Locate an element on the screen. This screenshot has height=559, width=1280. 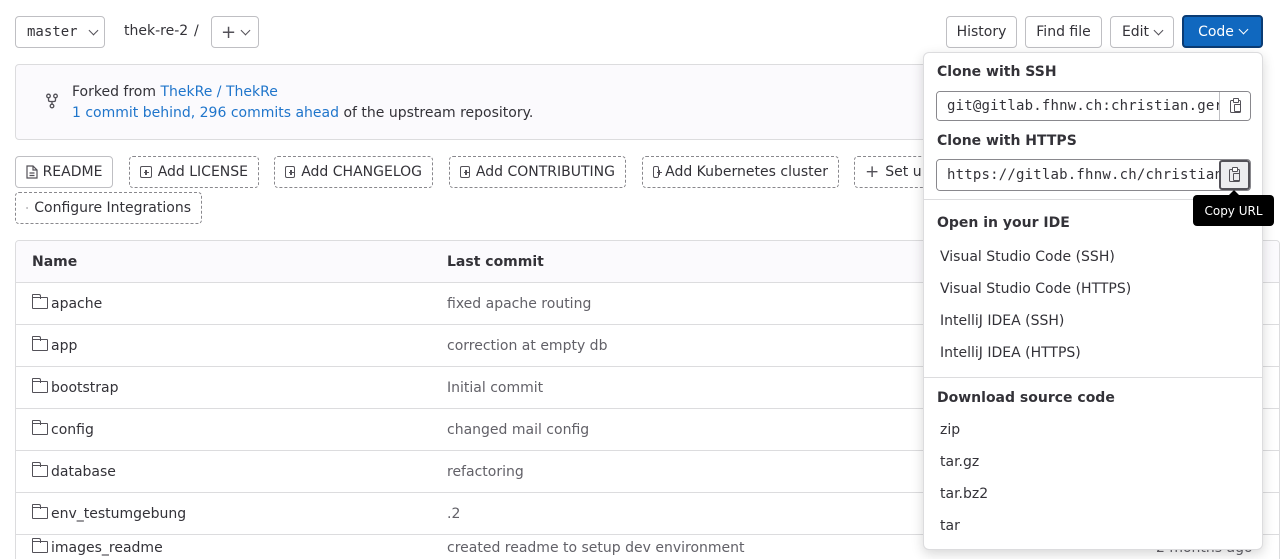
add-license-label: Add LICENSE is located at coordinates (202, 172).